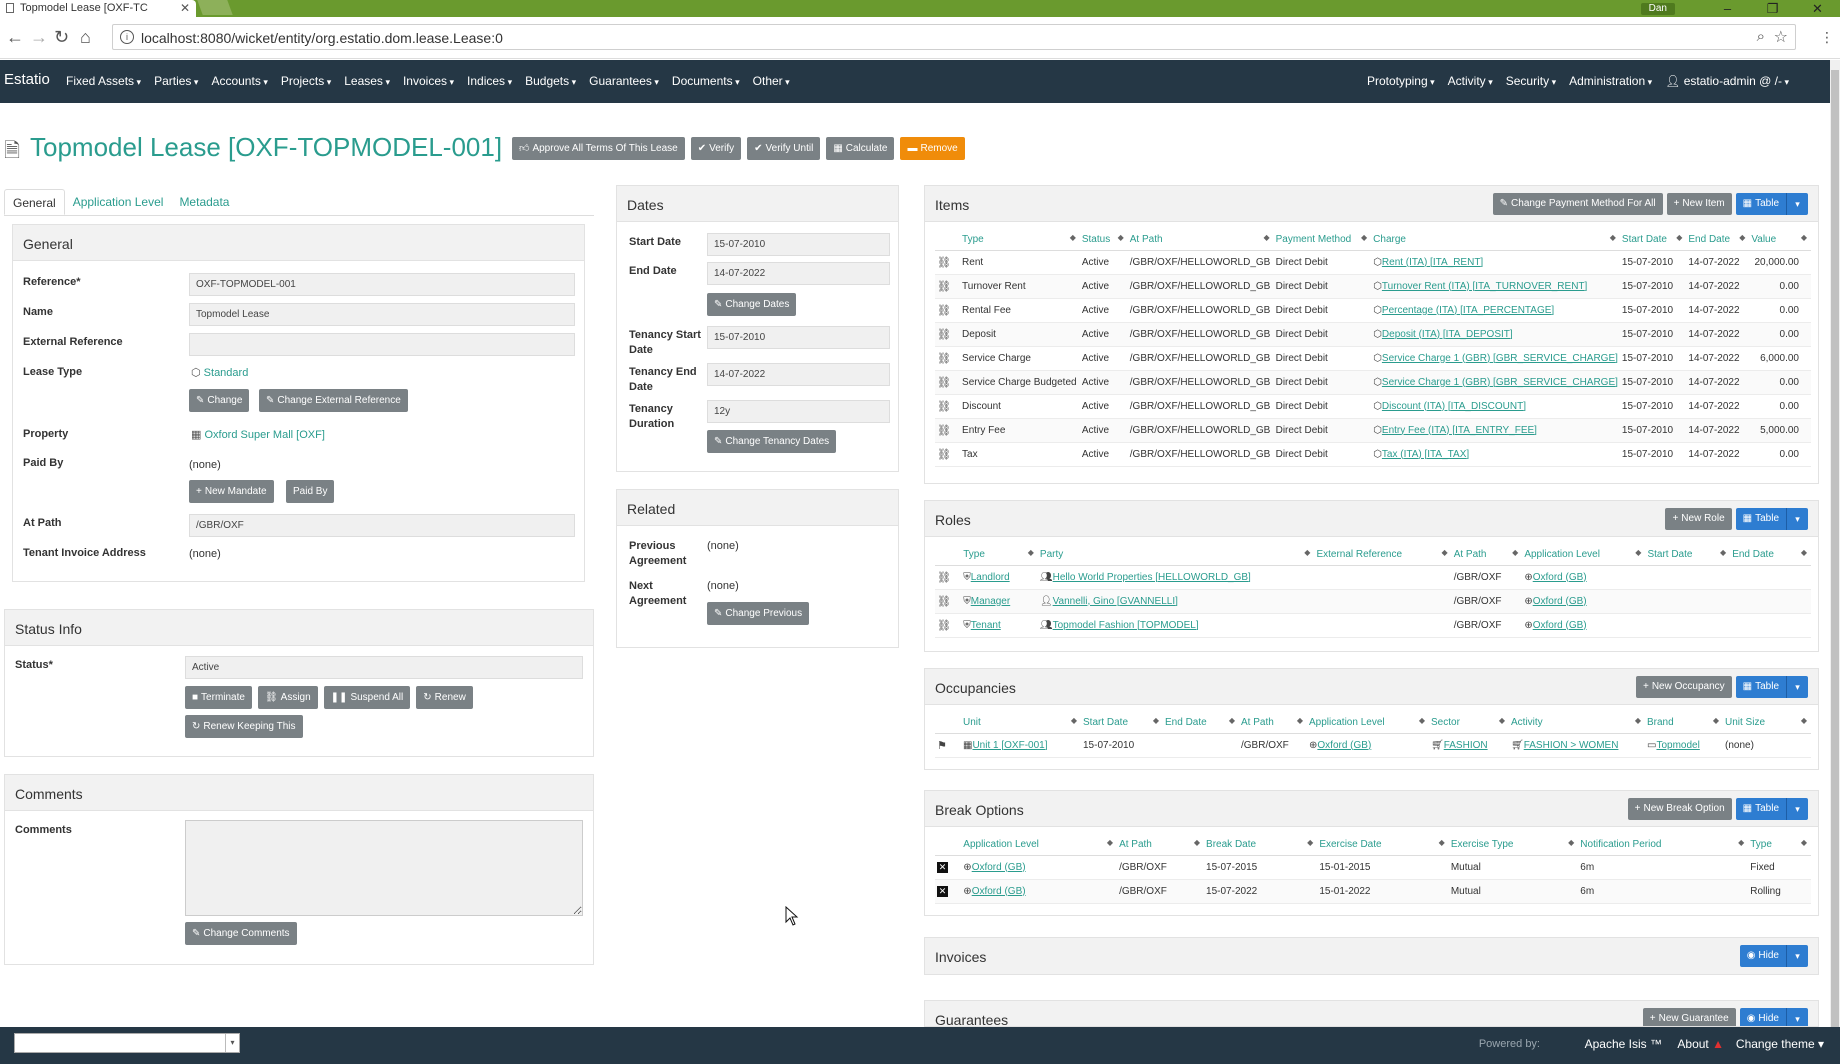 Image resolution: width=1840 pixels, height=1064 pixels. I want to click on status-field: Active, so click(384, 667).